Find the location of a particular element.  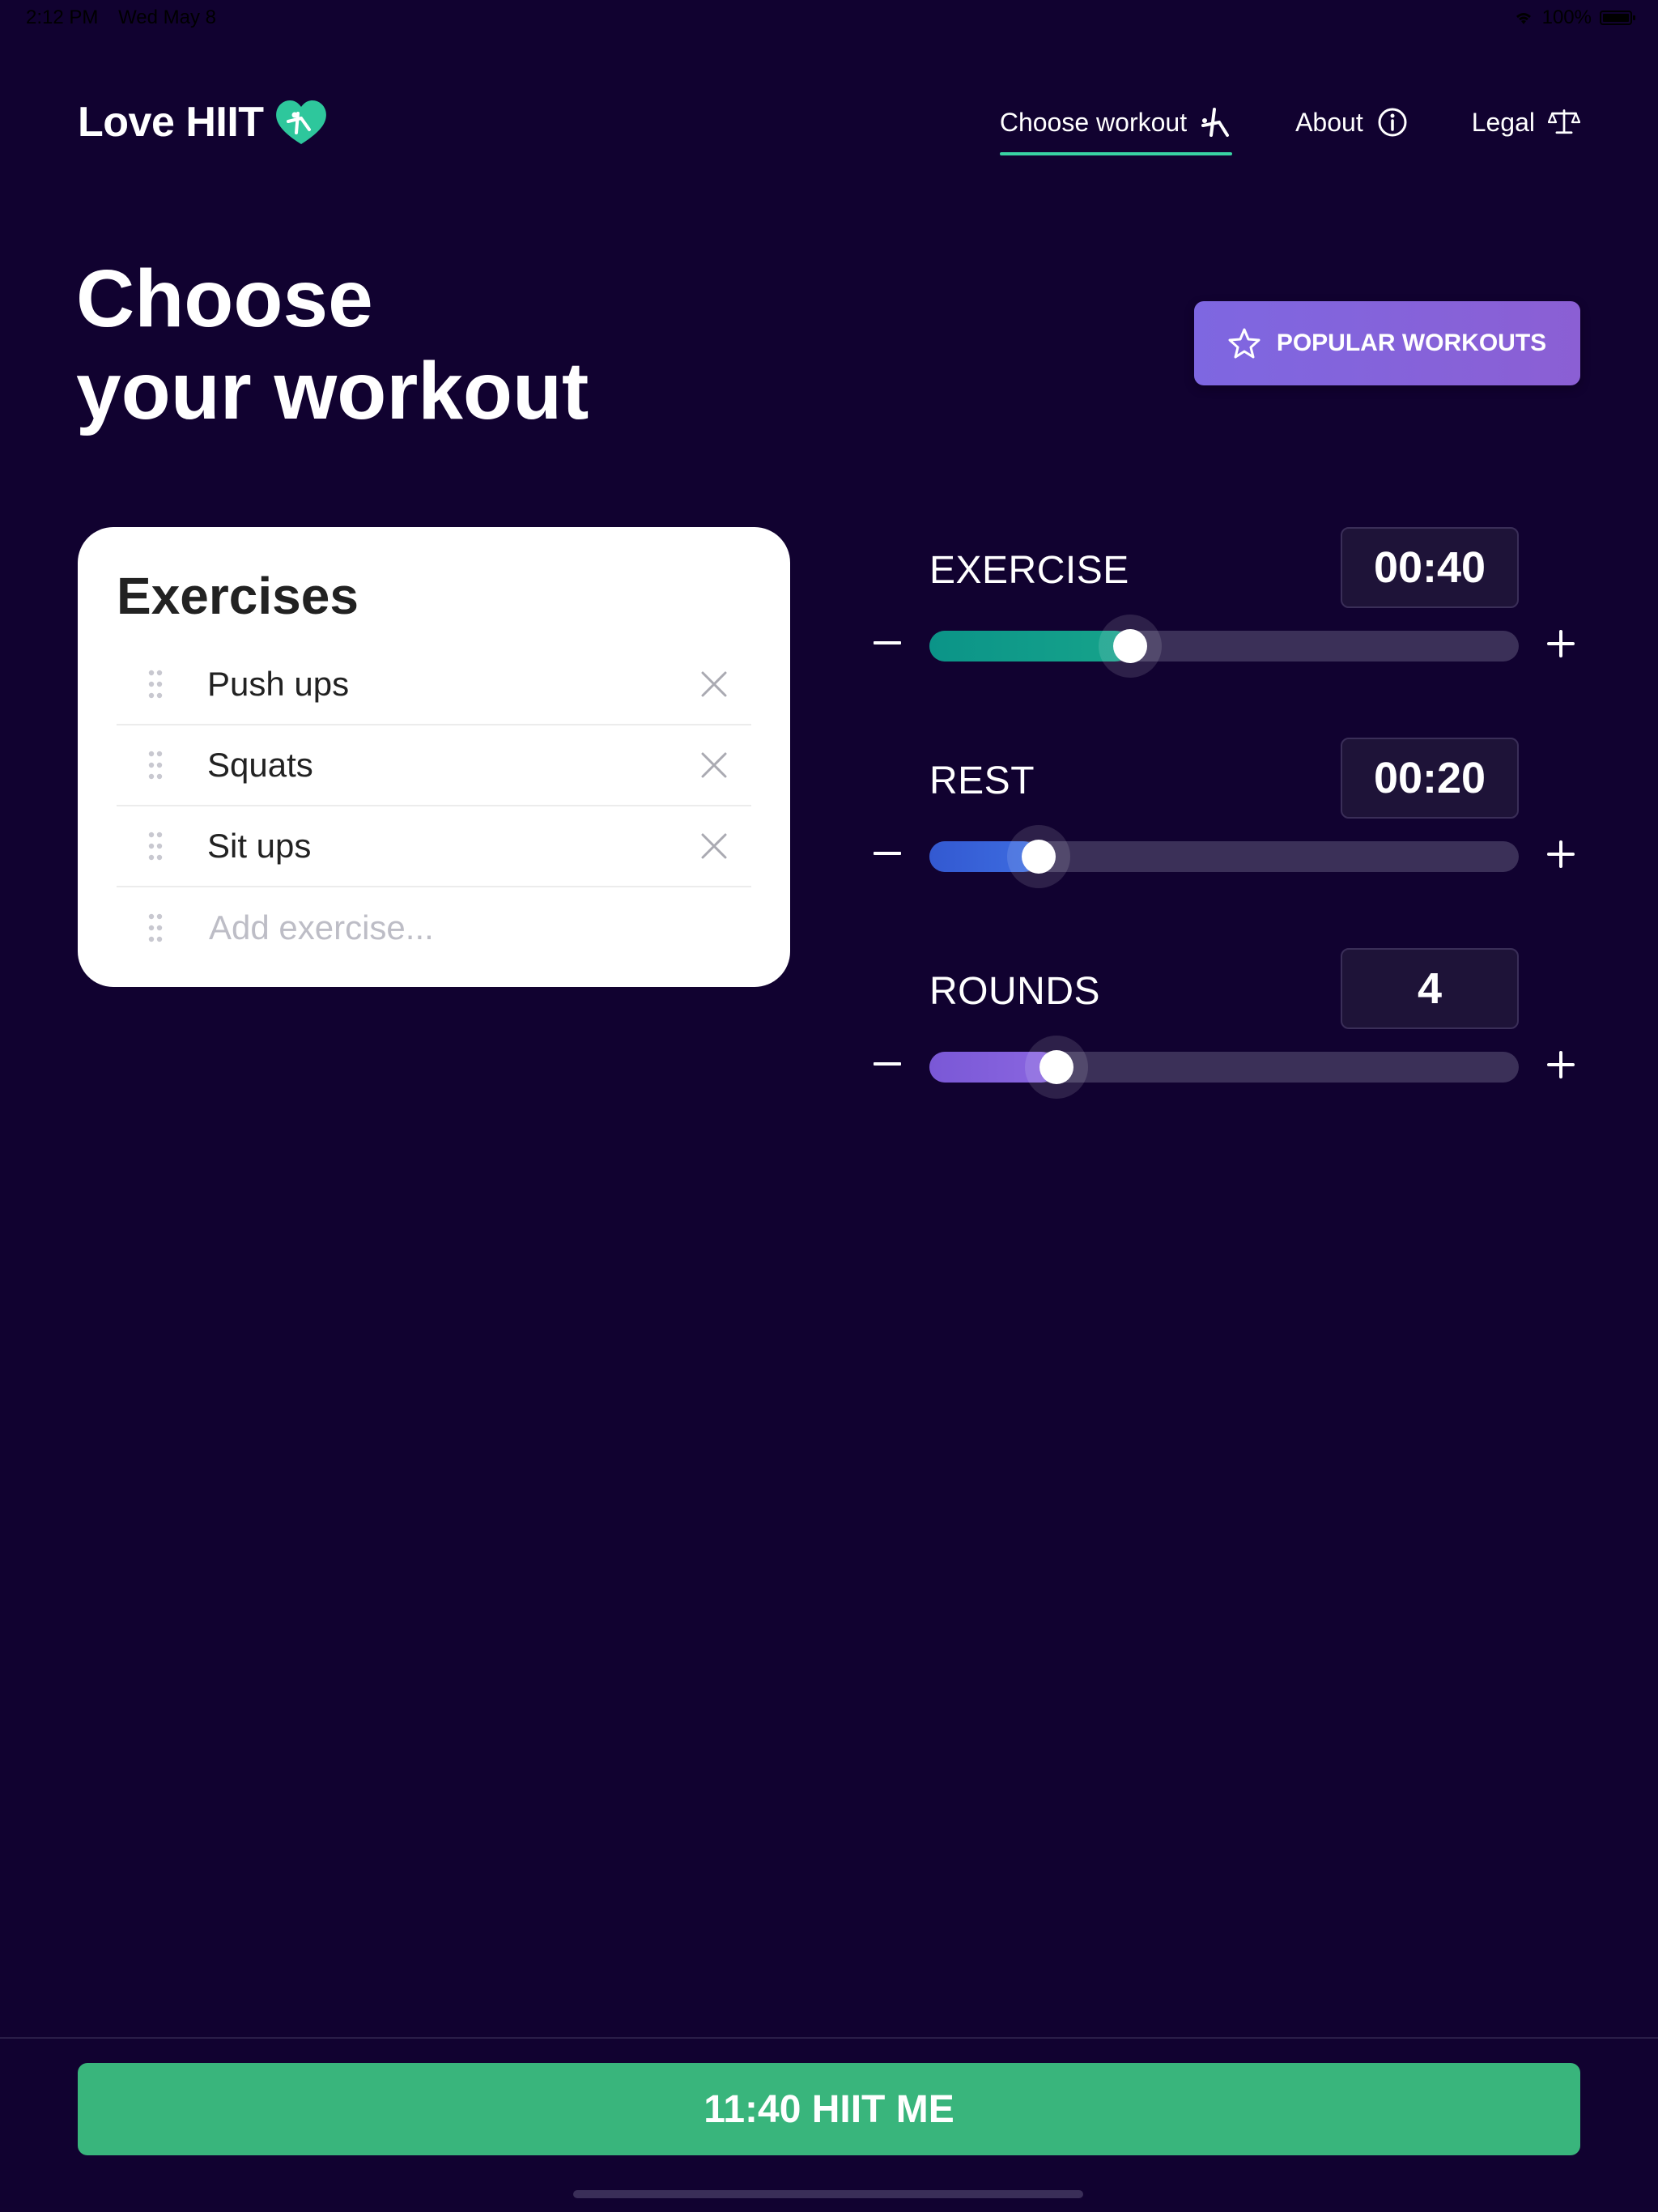

nav-choose-workout-label: Choose workout is located at coordinates (1093, 122).